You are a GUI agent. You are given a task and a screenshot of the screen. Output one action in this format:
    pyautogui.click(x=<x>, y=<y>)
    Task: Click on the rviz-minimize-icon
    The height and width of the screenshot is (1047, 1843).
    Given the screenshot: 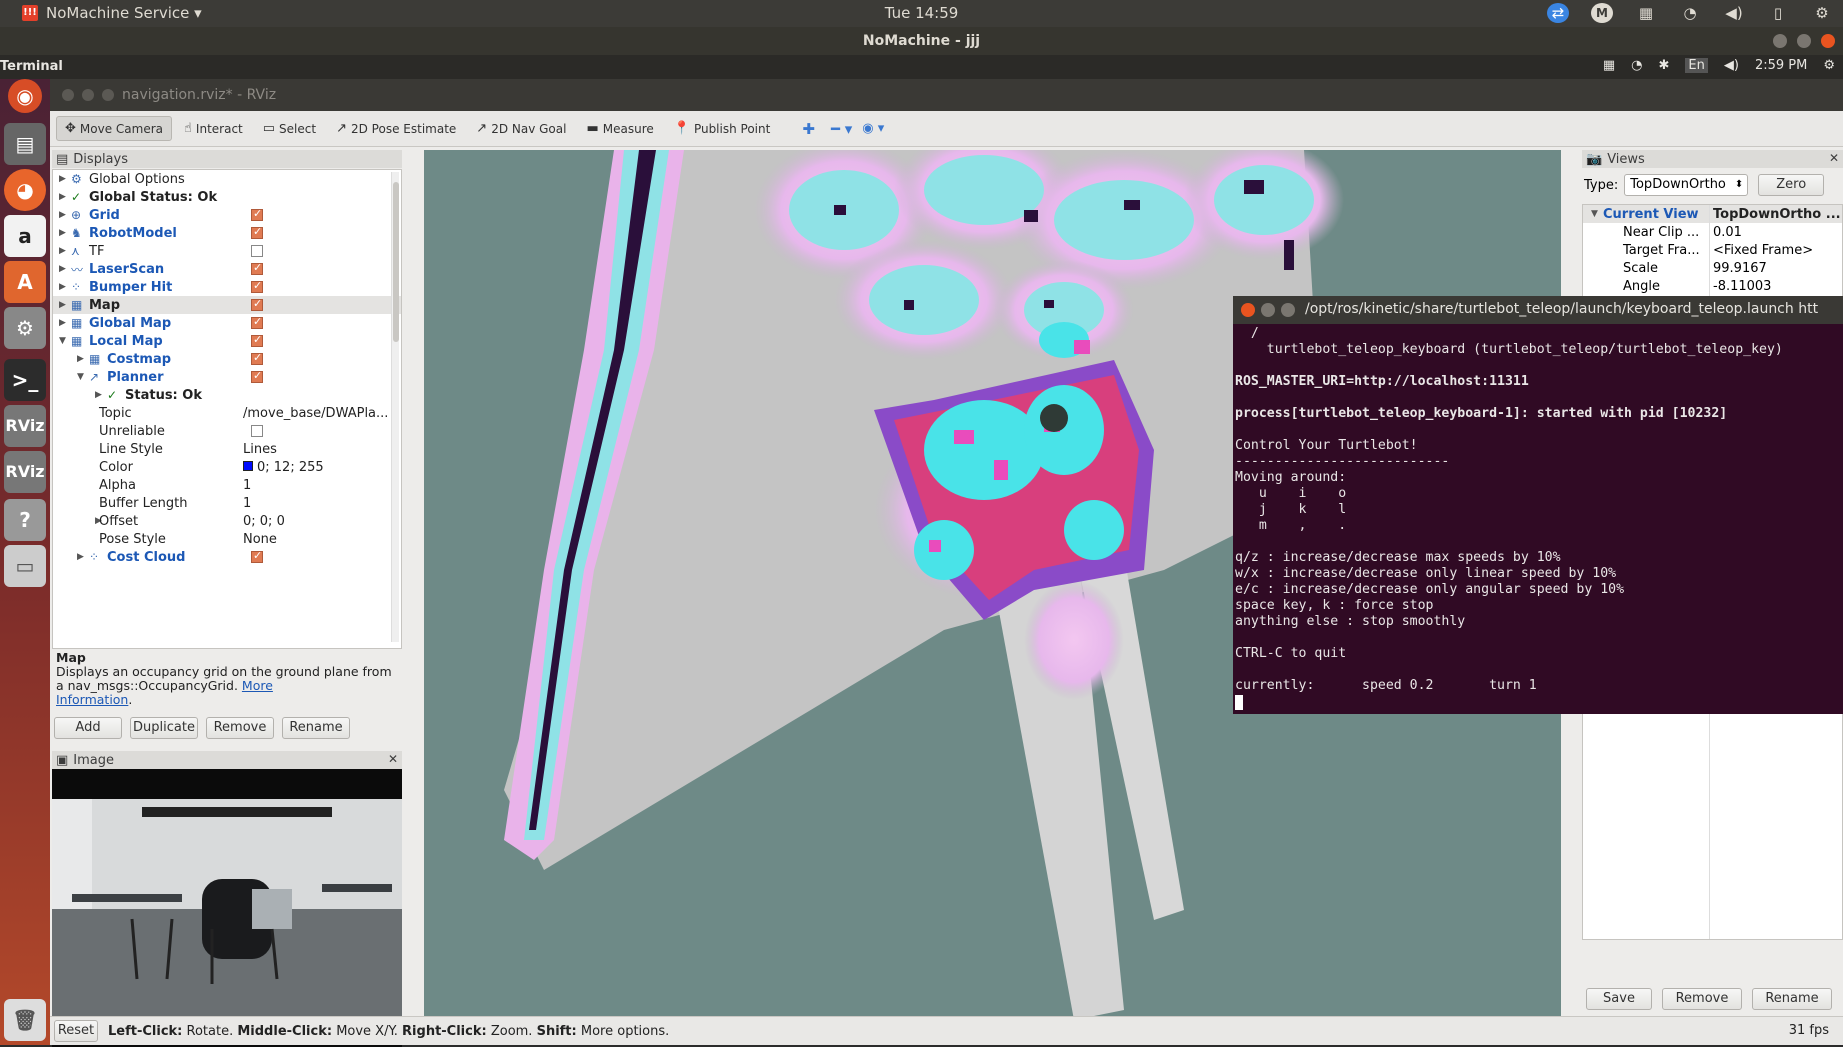 What is the action you would take?
    pyautogui.click(x=88, y=95)
    